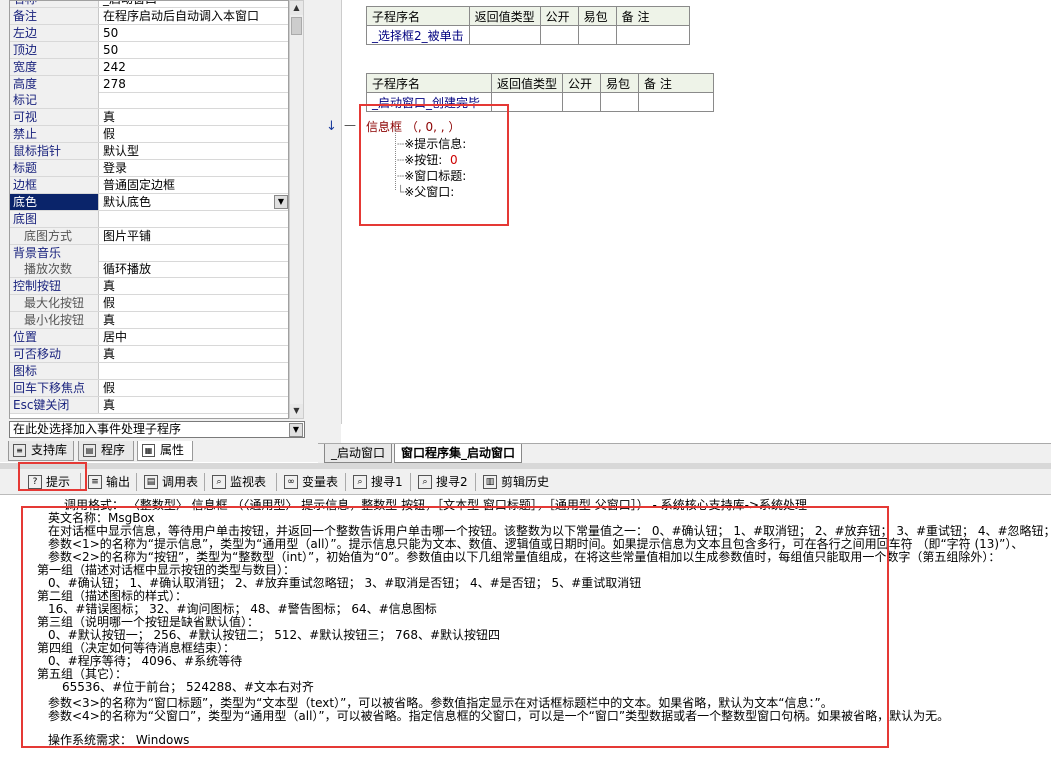  Describe the element at coordinates (108, 482) in the screenshot. I see `tab-output: ≡ 输出` at that location.